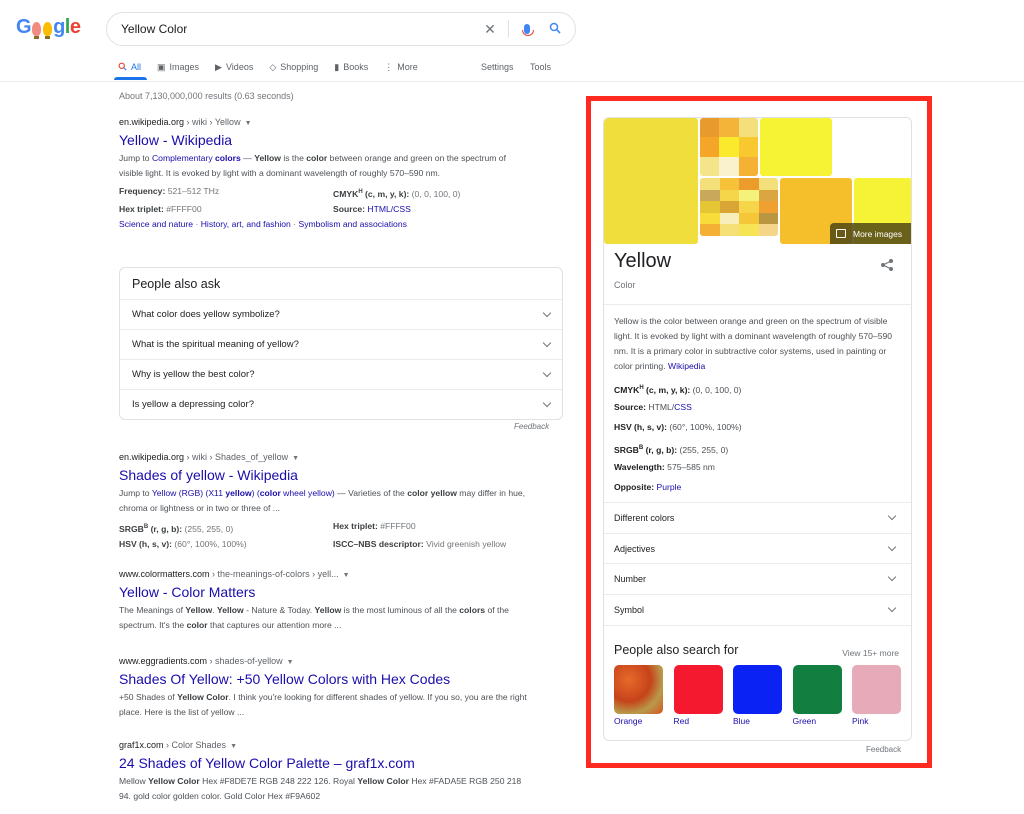 The width and height of the screenshot is (1024, 814). What do you see at coordinates (218, 66) in the screenshot?
I see `play-icon: ▶` at bounding box center [218, 66].